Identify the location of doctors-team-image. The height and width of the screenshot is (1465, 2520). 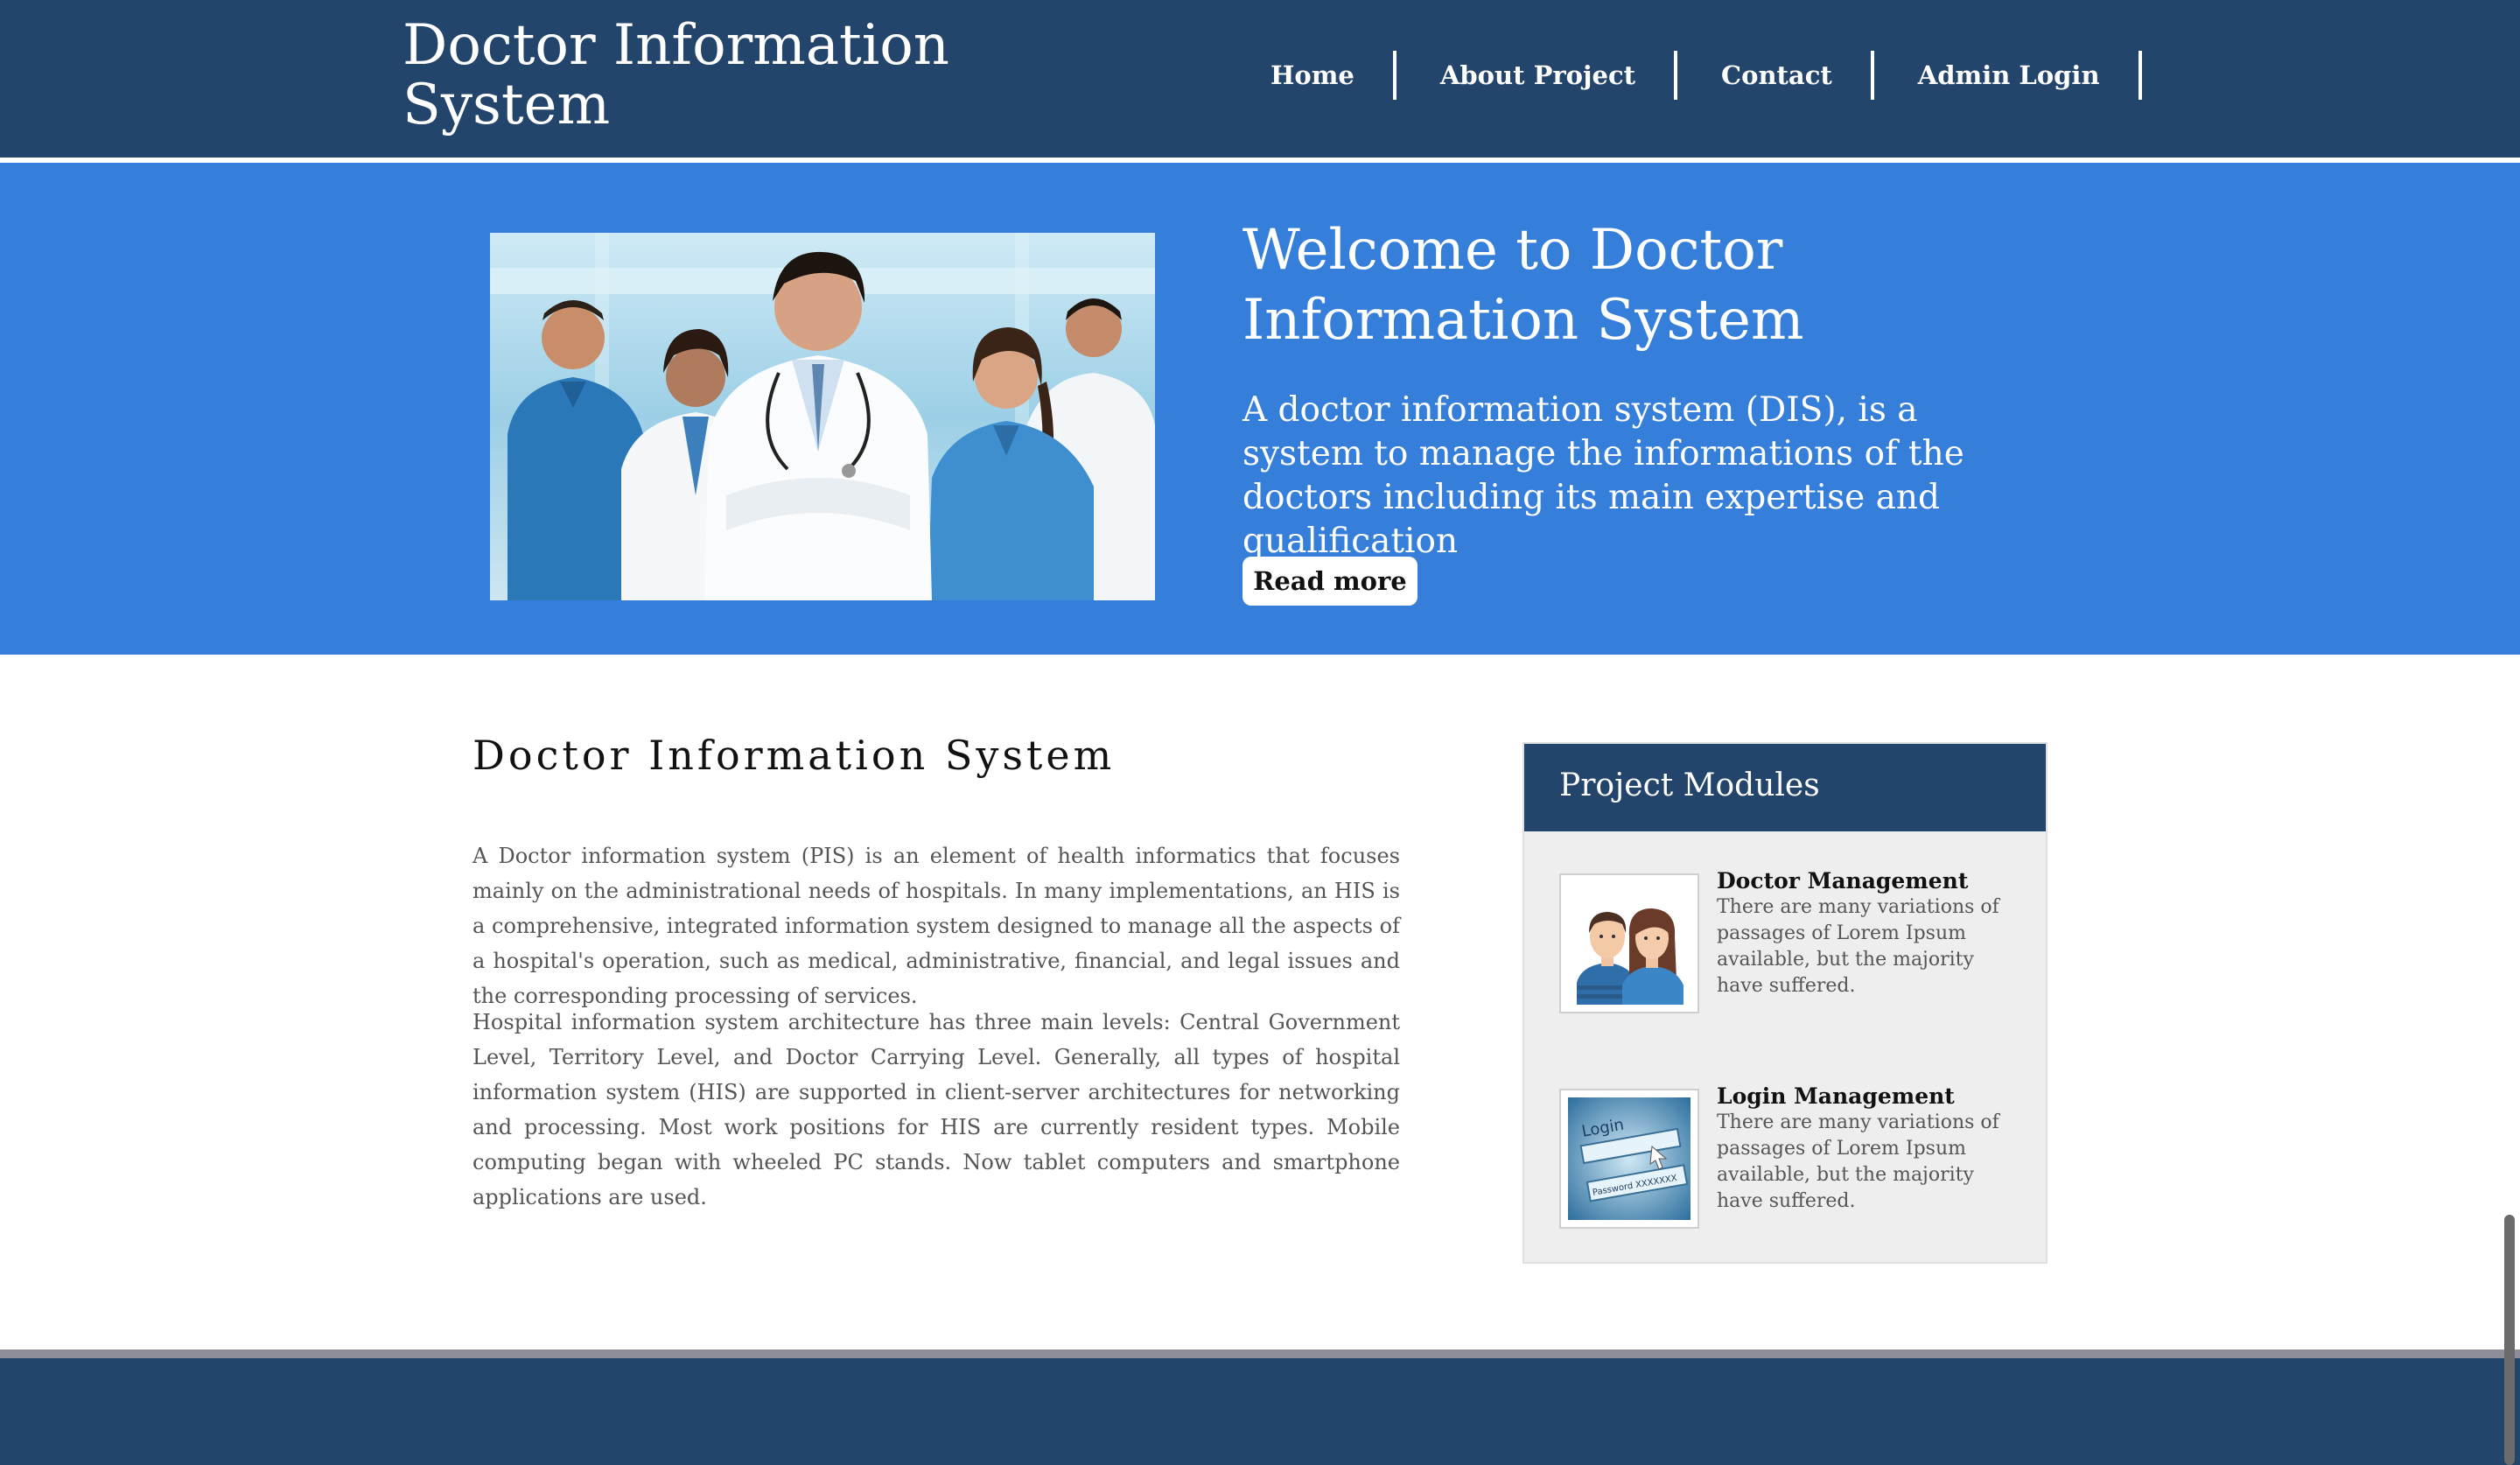
(822, 416).